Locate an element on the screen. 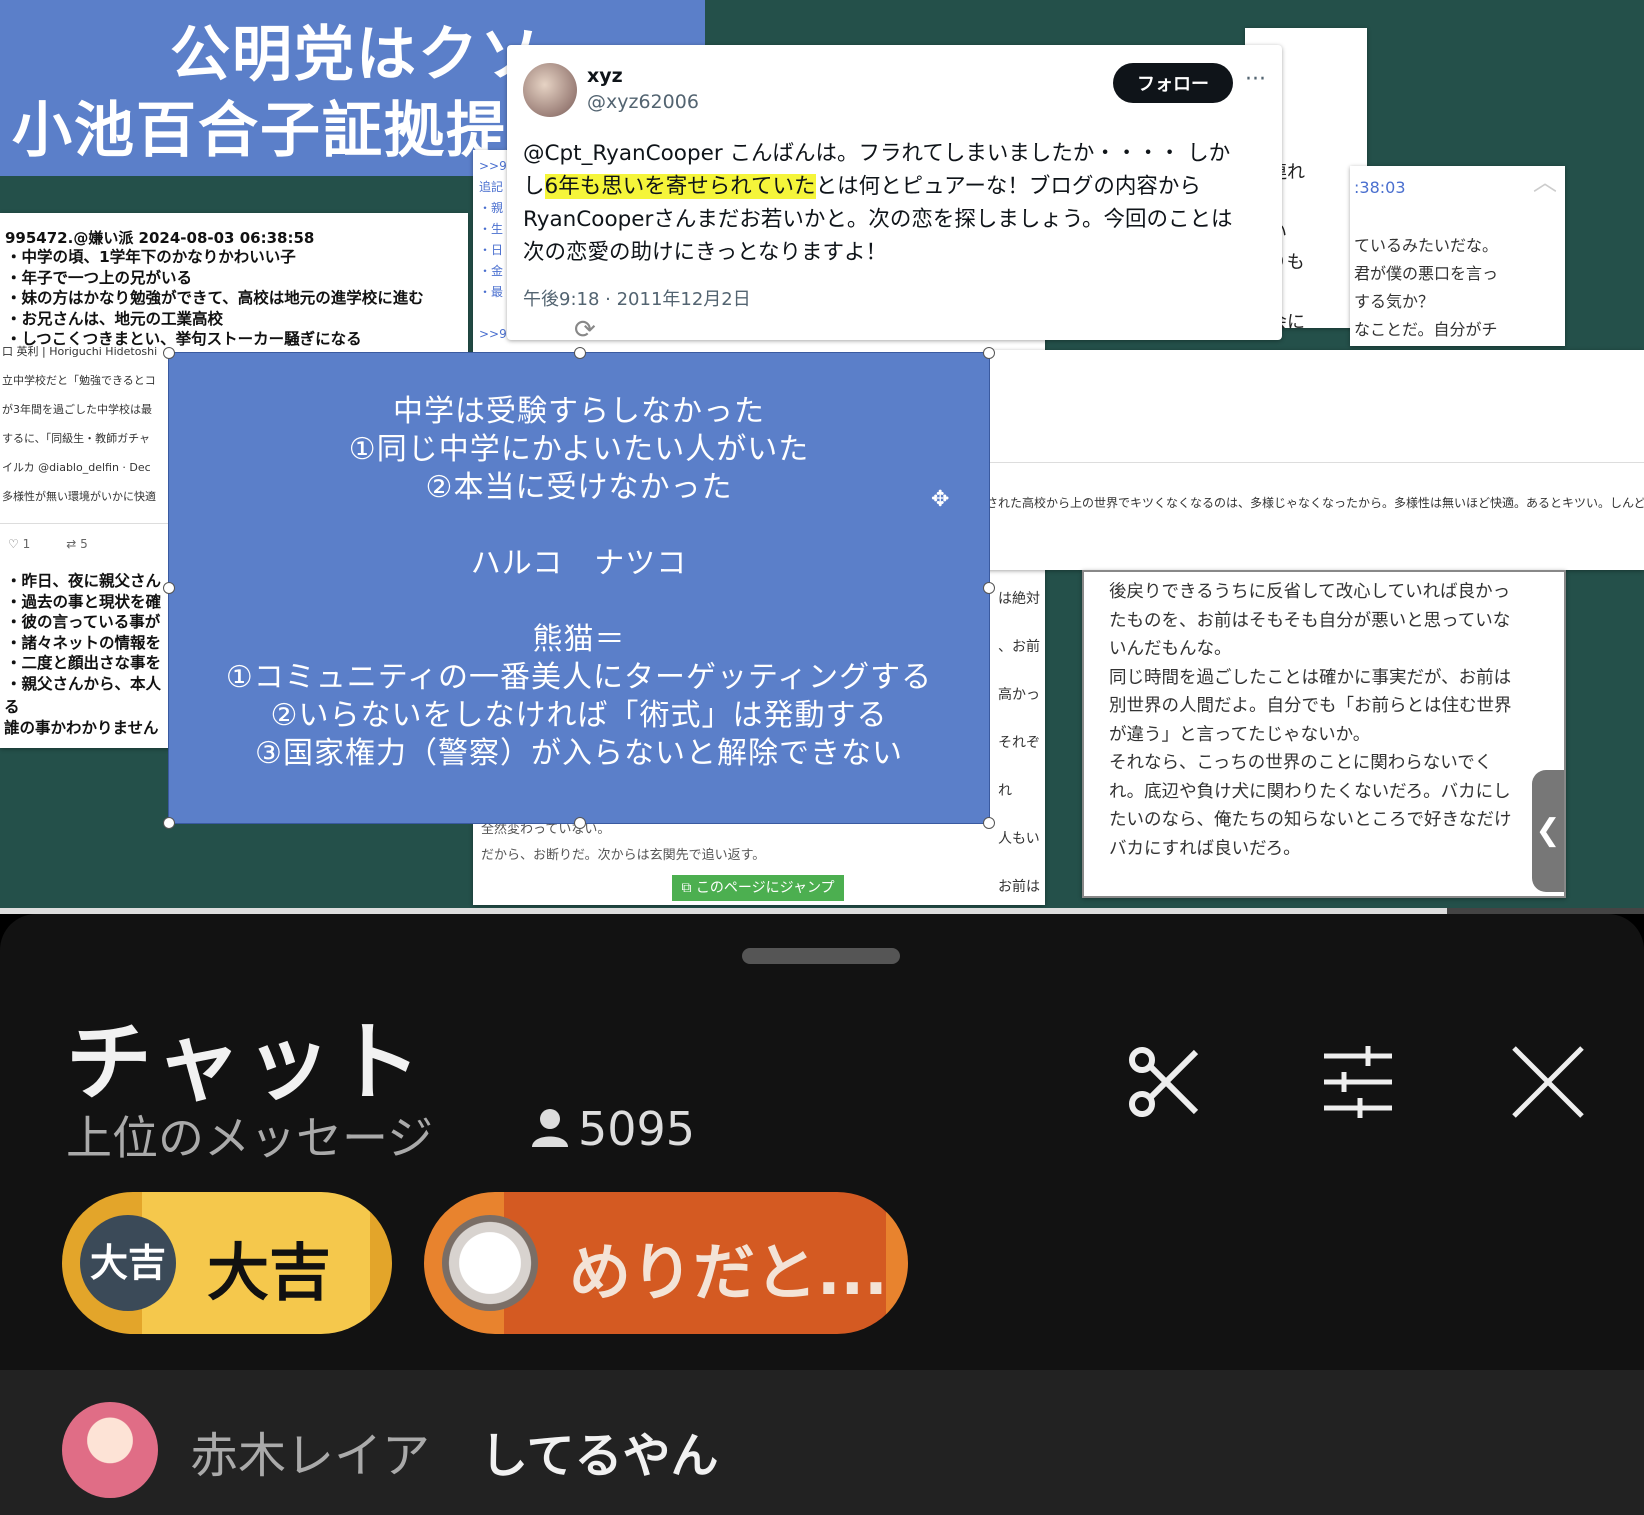 Image resolution: width=1644 pixels, height=1515 pixels. document-line: 、お前 is located at coordinates (1019, 647).